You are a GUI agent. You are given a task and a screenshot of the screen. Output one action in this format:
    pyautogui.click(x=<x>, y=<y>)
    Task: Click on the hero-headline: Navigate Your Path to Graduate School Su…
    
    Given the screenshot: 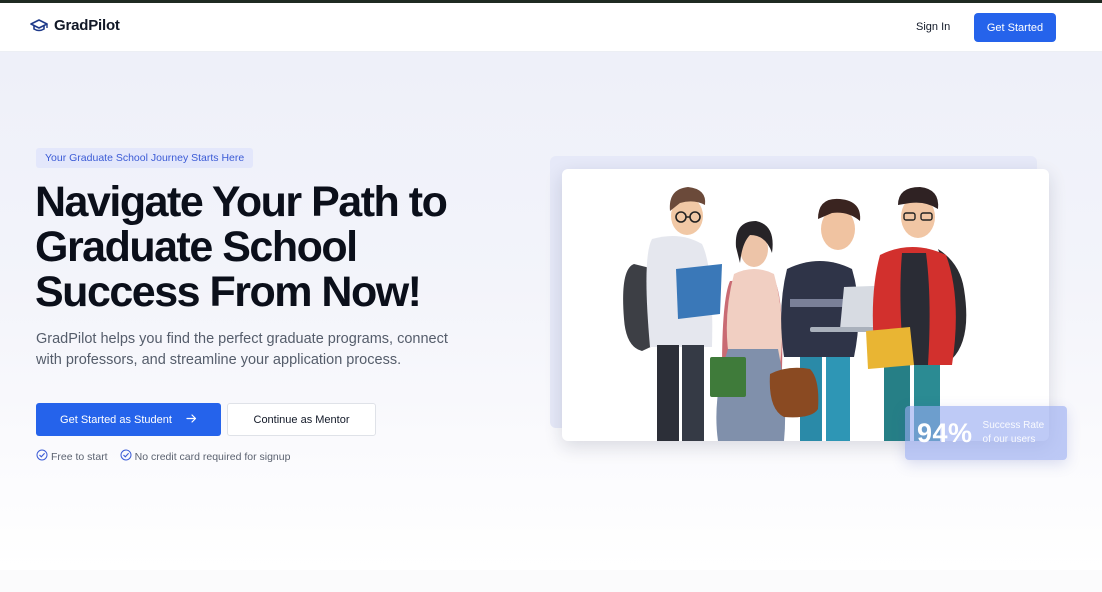 What is the action you would take?
    pyautogui.click(x=270, y=247)
    